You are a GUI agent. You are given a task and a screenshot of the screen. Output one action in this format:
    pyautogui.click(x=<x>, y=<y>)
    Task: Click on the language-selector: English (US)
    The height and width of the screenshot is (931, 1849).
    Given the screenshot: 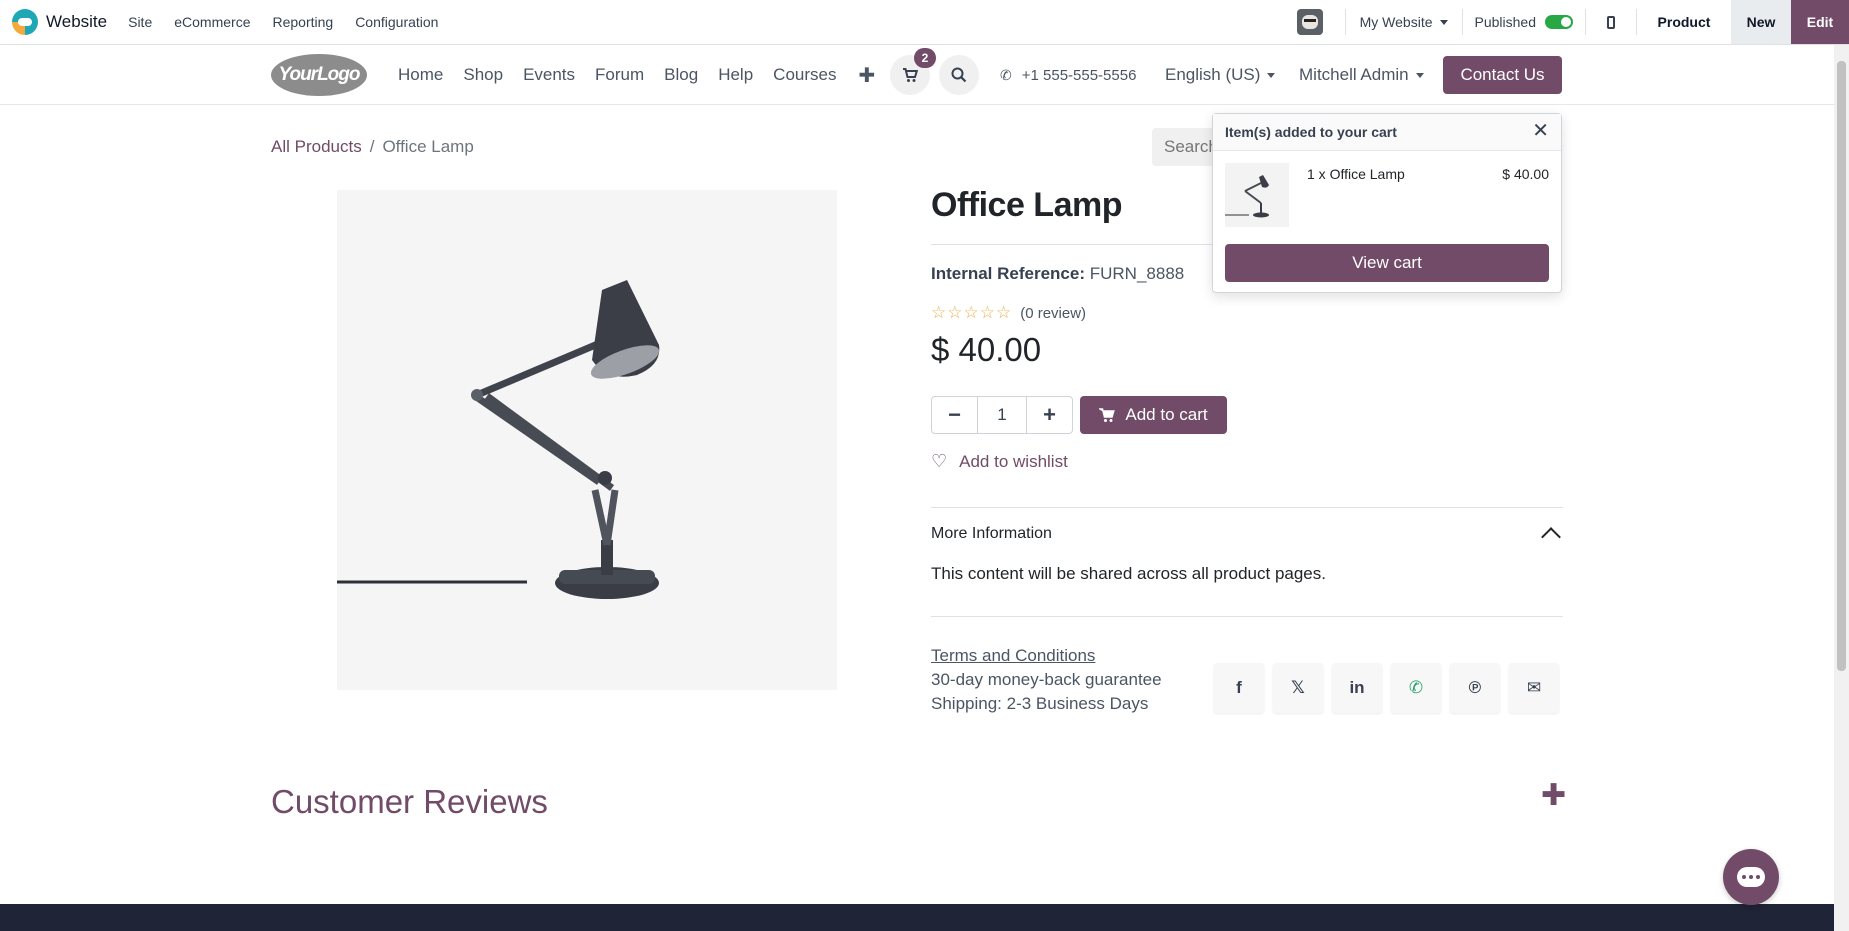 What is the action you would take?
    pyautogui.click(x=1220, y=75)
    